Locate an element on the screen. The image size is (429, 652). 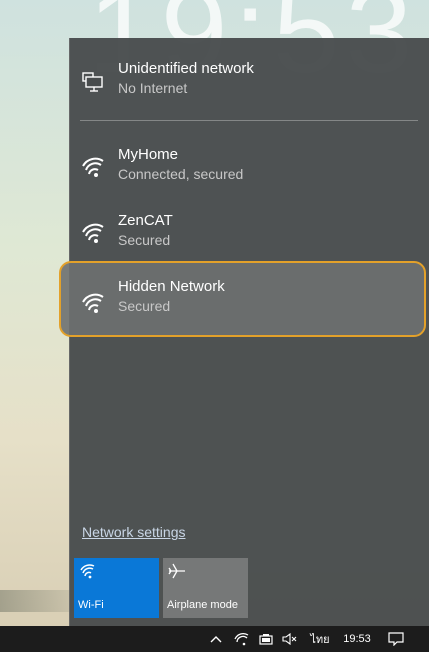
network-item-zencat: ZenCAT Secured is located at coordinates (249, 224).